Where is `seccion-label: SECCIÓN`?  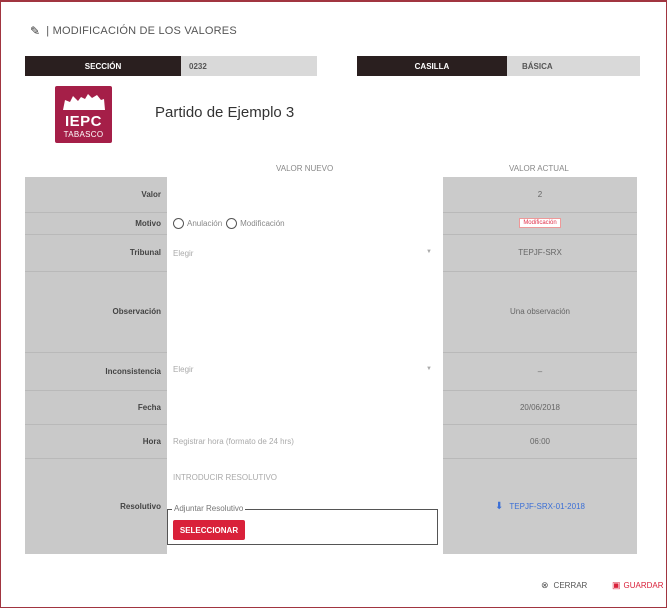
seccion-label: SECCIÓN is located at coordinates (103, 66).